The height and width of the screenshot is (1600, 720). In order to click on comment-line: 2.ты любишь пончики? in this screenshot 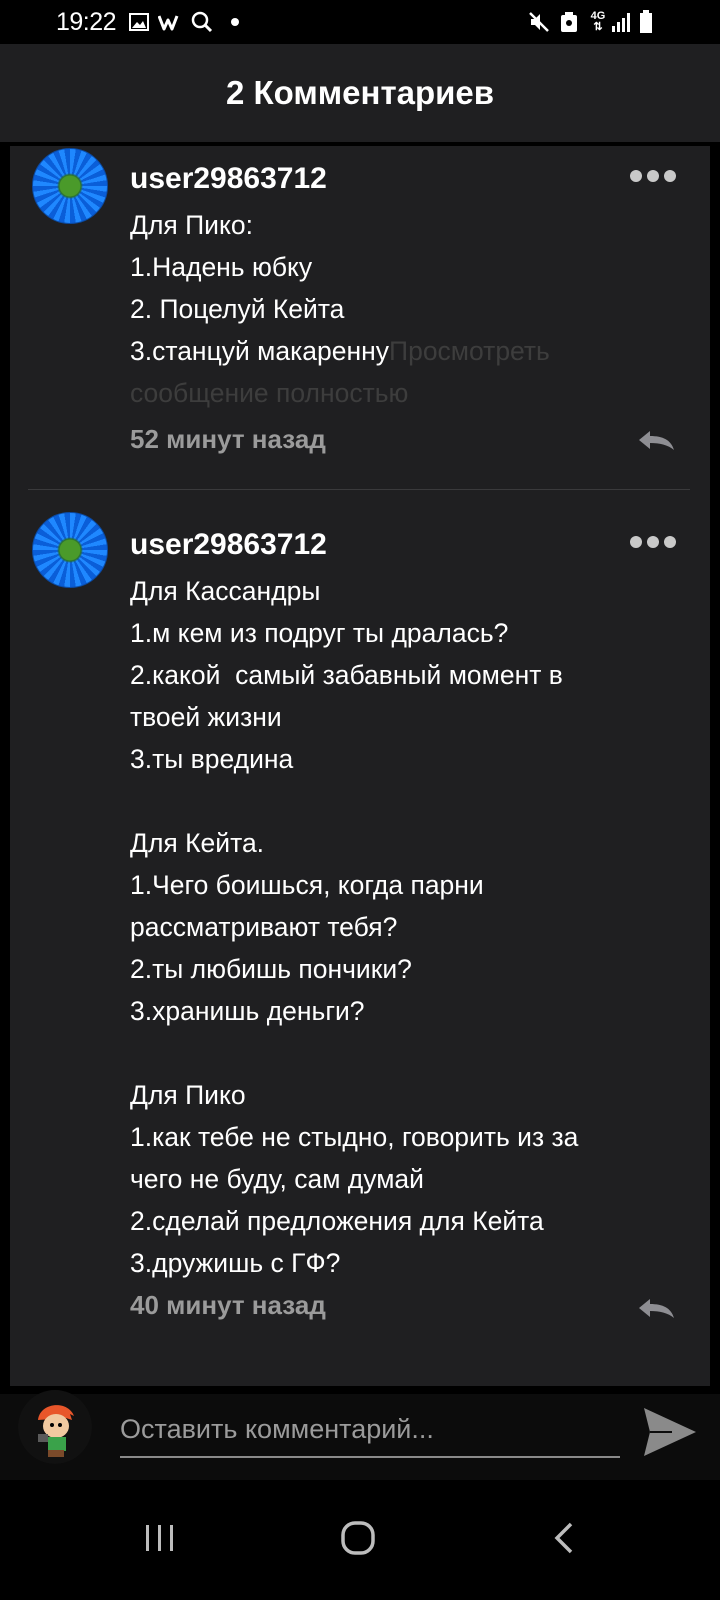, I will do `click(271, 969)`.